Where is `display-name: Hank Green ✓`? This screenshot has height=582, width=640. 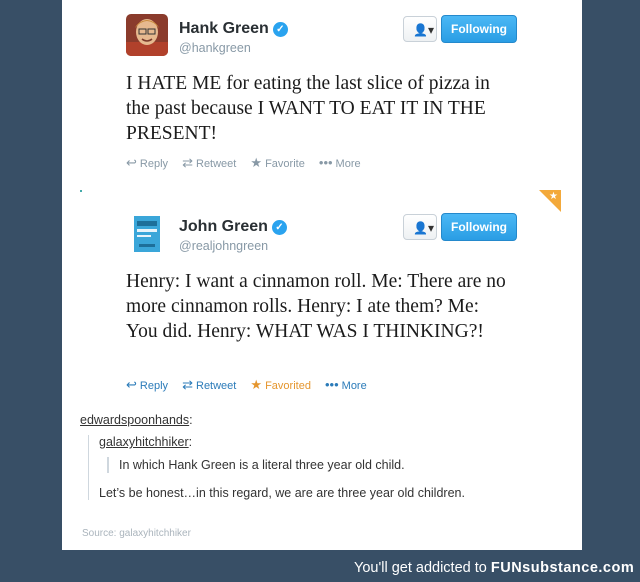
display-name: Hank Green ✓ is located at coordinates (233, 29).